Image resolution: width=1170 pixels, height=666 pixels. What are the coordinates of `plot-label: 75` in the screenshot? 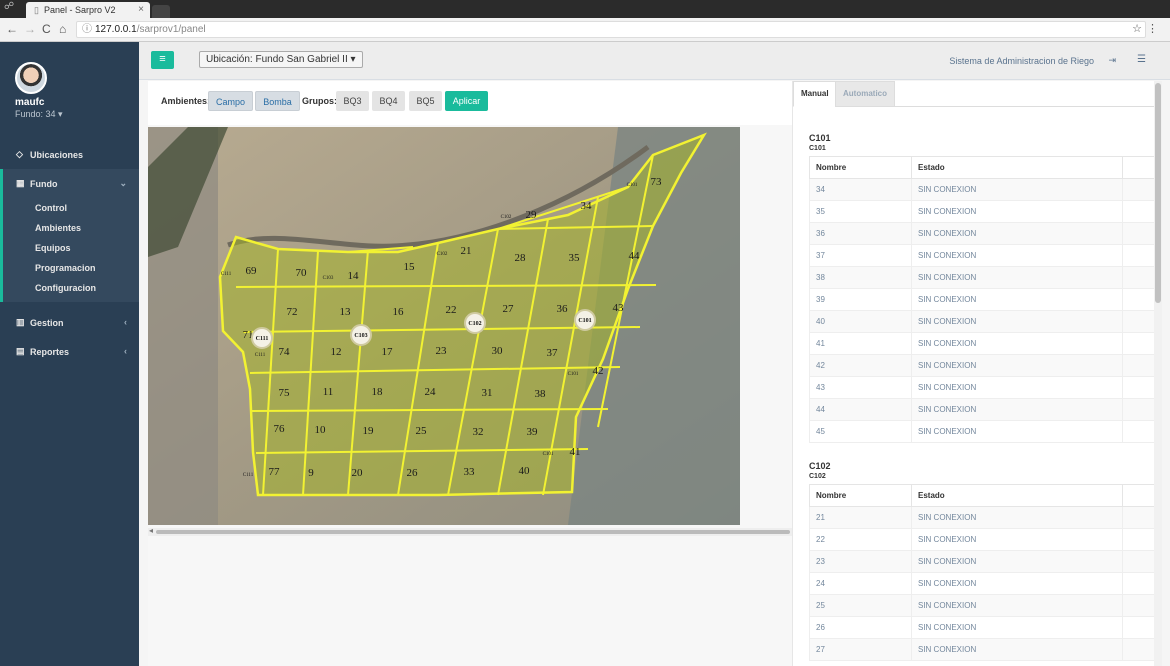 It's located at (285, 393).